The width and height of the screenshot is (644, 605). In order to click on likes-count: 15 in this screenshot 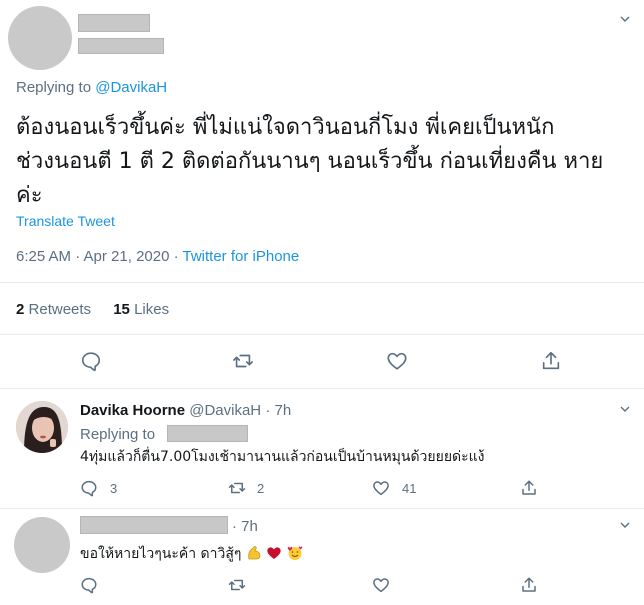, I will do `click(121, 309)`.